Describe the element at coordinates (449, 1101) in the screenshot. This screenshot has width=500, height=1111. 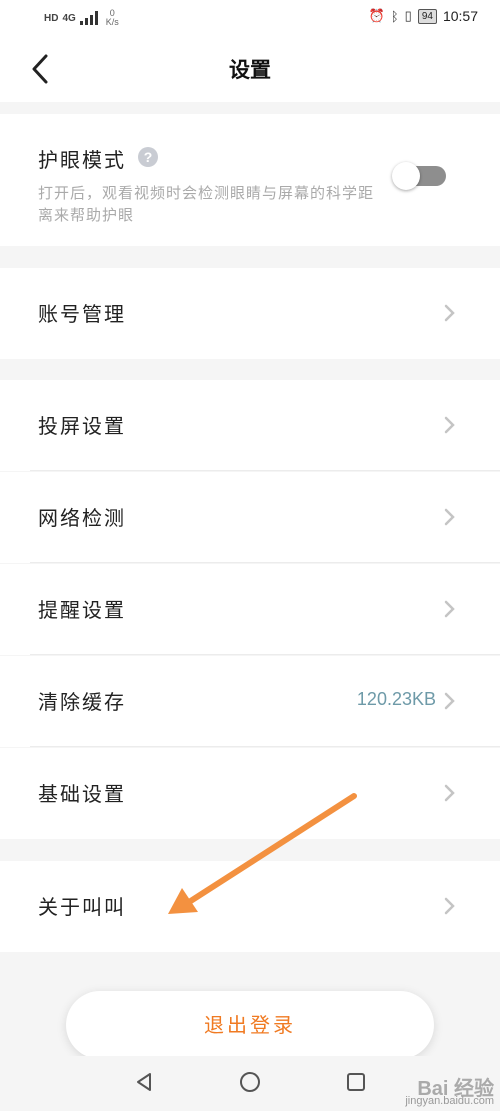
I see `watermark-url: jingyan.baidu.com` at that location.